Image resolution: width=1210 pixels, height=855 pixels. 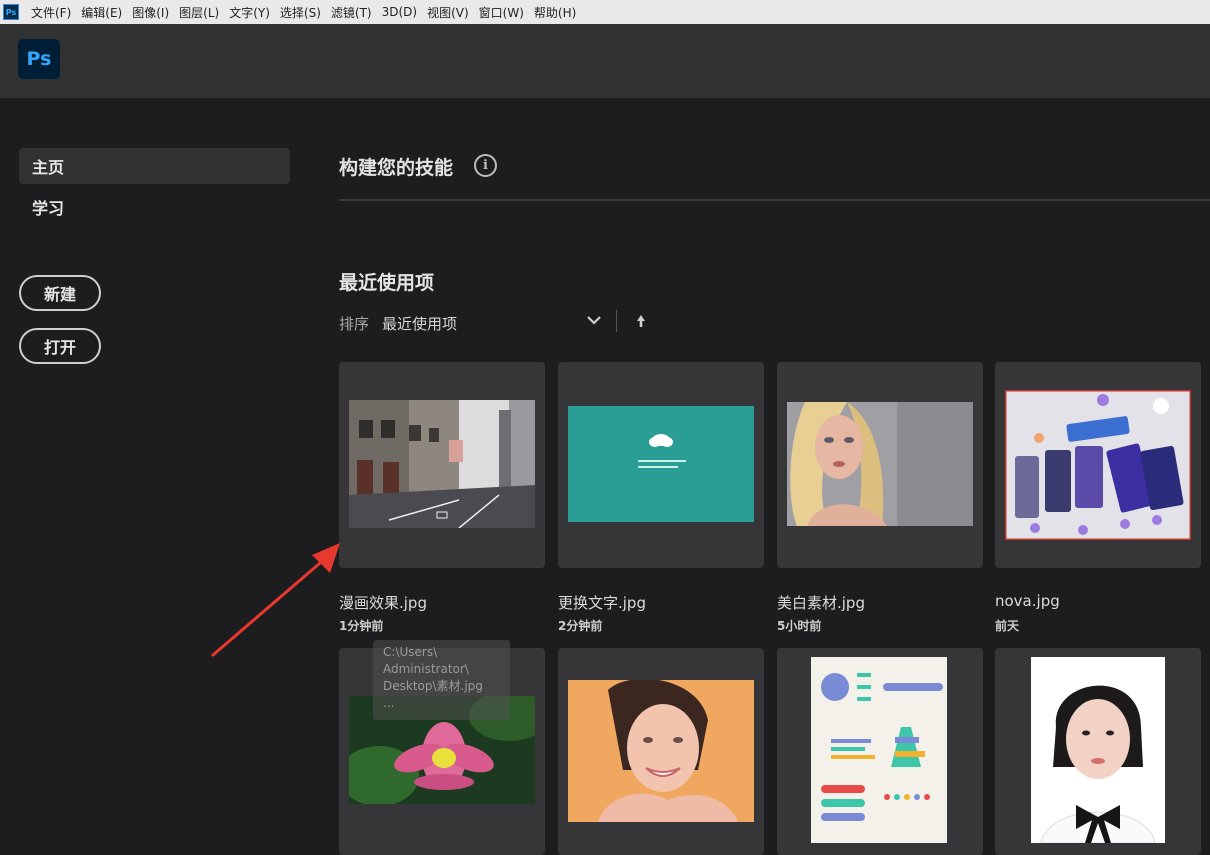 What do you see at coordinates (602, 602) in the screenshot?
I see `file-name: 更换文字.jpg` at bounding box center [602, 602].